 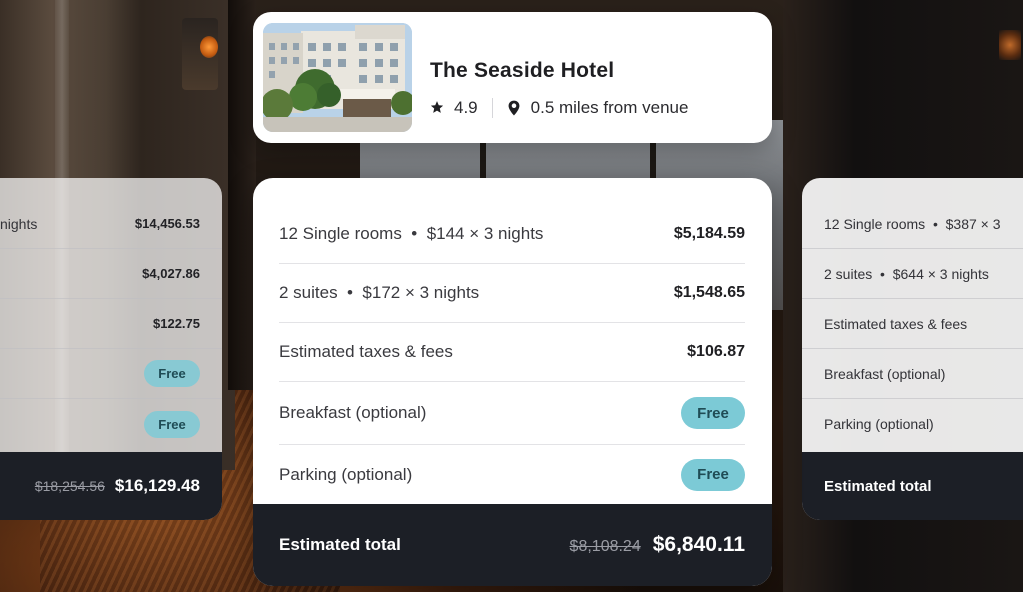 What do you see at coordinates (438, 108) in the screenshot?
I see `star-icon` at bounding box center [438, 108].